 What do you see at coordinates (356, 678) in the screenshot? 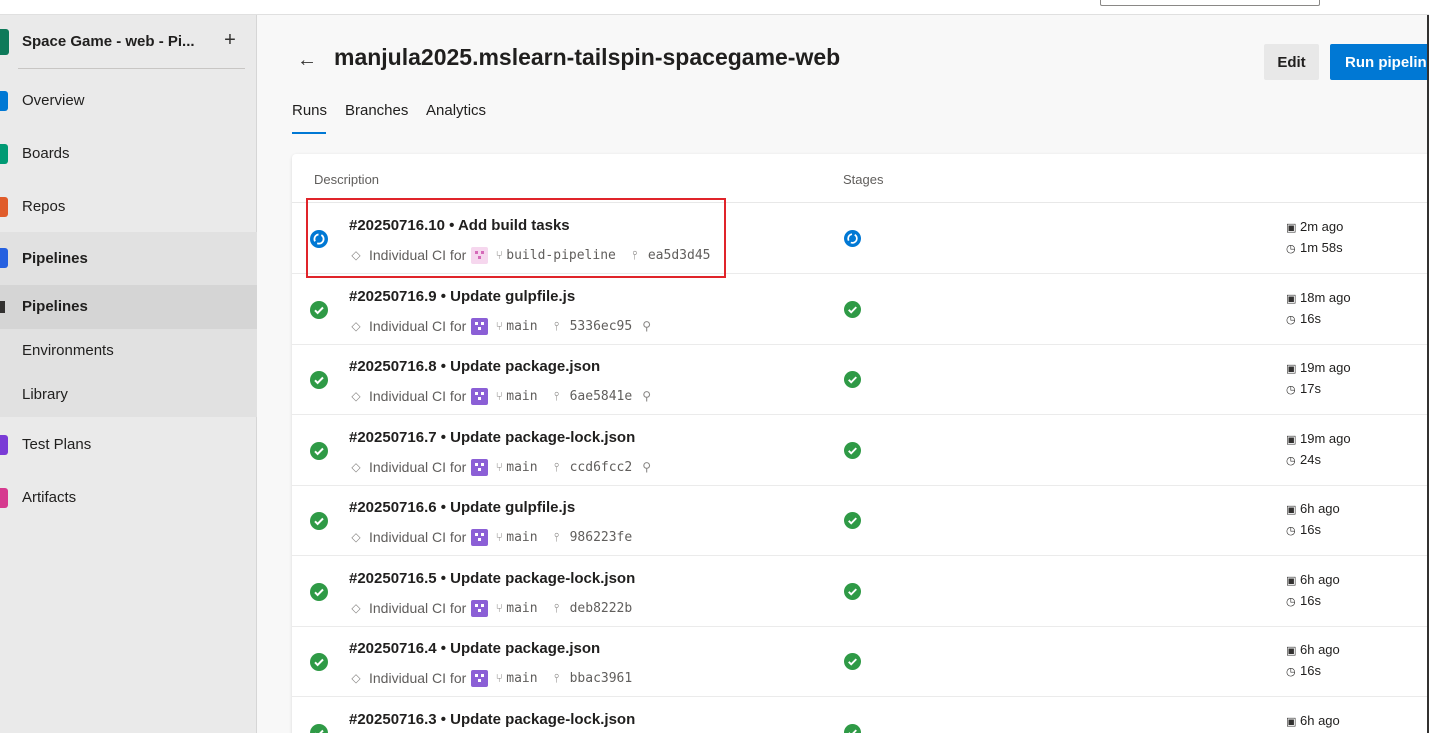
I see `tag-icon: ◇` at bounding box center [356, 678].